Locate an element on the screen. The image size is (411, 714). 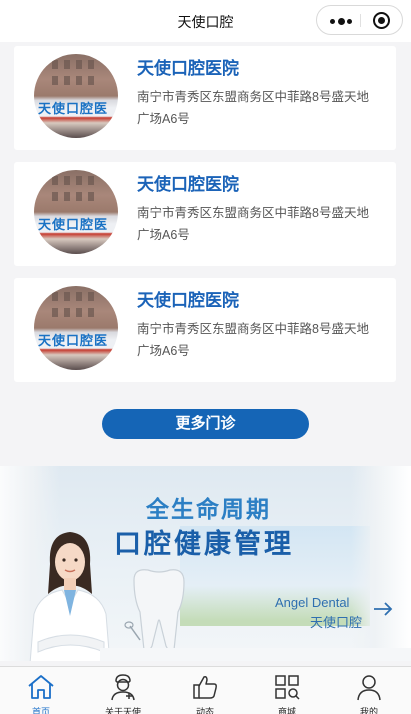
tab-about: 关于天使 is located at coordinates (123, 690).